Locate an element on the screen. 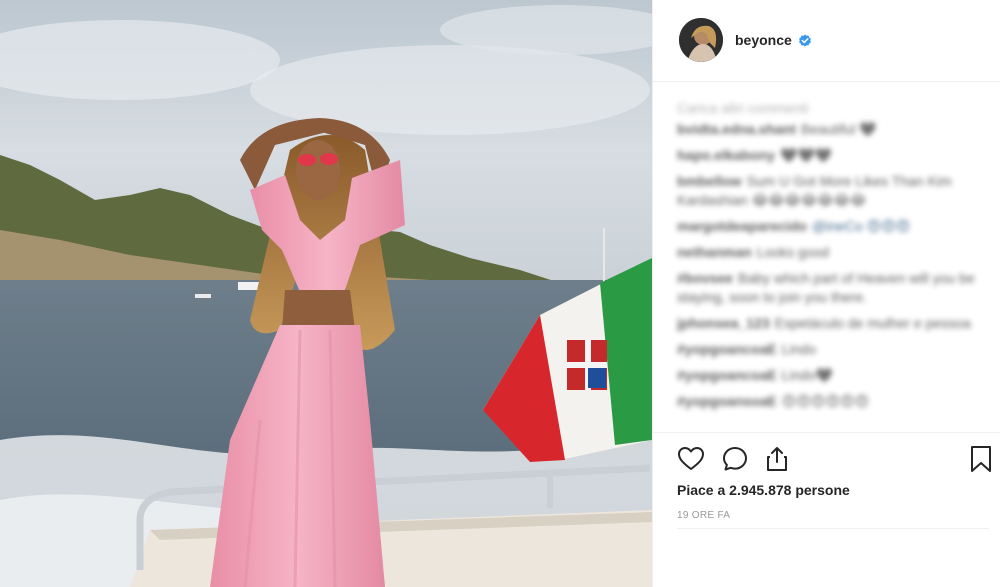  comment-text: Lindo🖤 is located at coordinates (807, 375).